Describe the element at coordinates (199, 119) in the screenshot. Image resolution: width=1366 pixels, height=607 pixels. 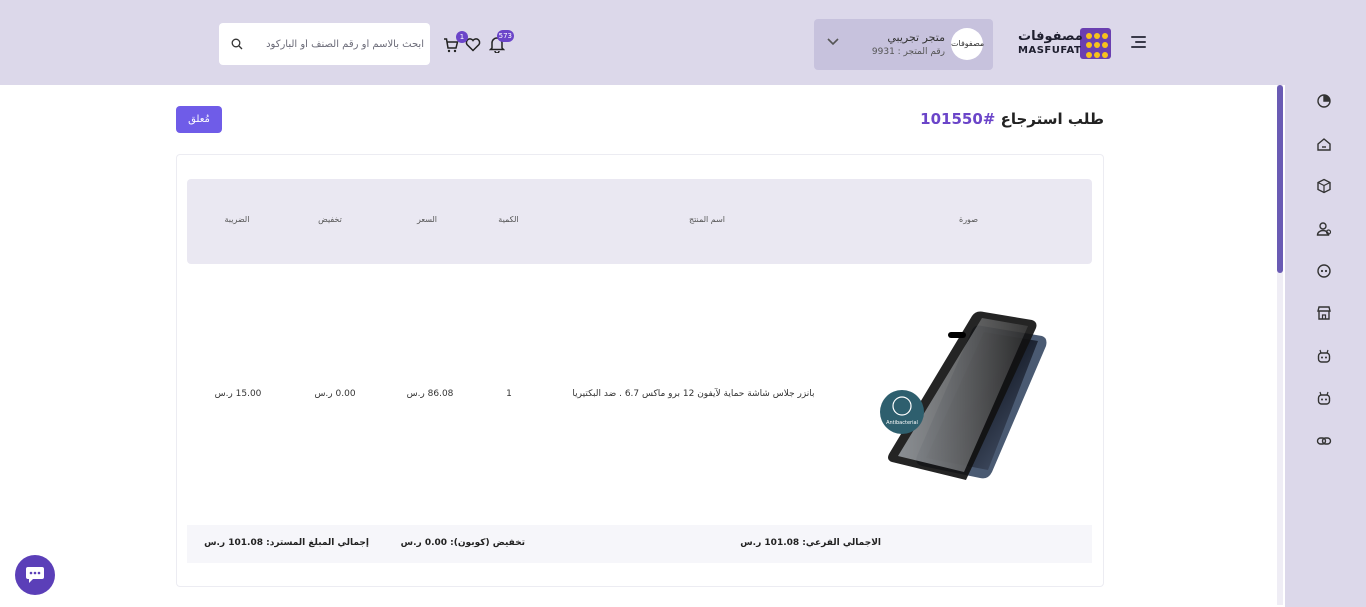
I see `status-button: مُعلق` at that location.